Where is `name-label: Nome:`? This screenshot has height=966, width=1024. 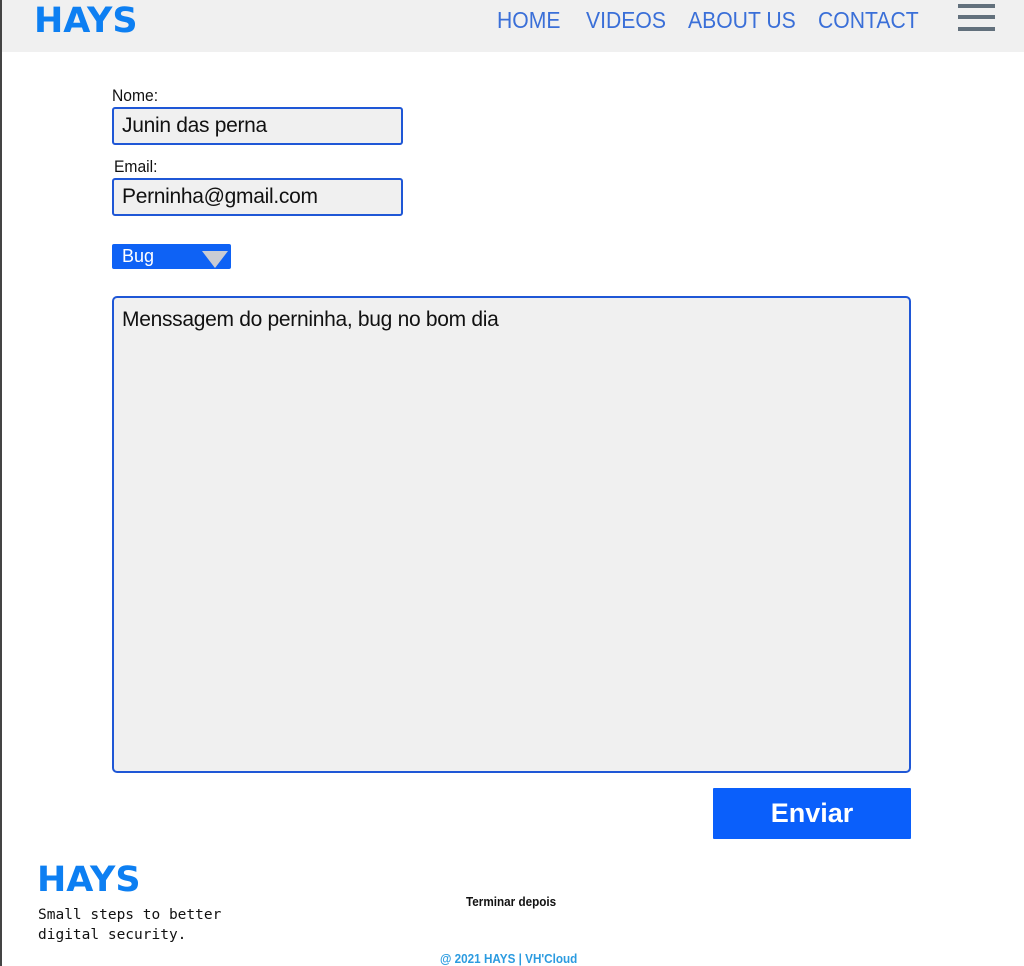
name-label: Nome: is located at coordinates (135, 95).